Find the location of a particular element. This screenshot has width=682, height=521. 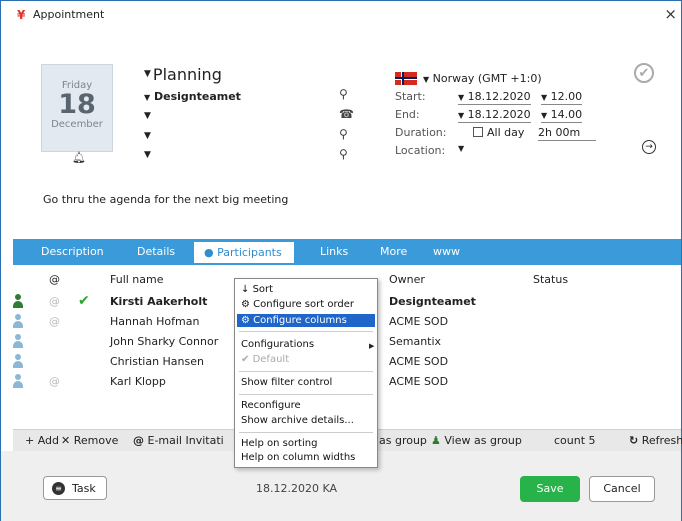

header-at: @ is located at coordinates (54, 279).